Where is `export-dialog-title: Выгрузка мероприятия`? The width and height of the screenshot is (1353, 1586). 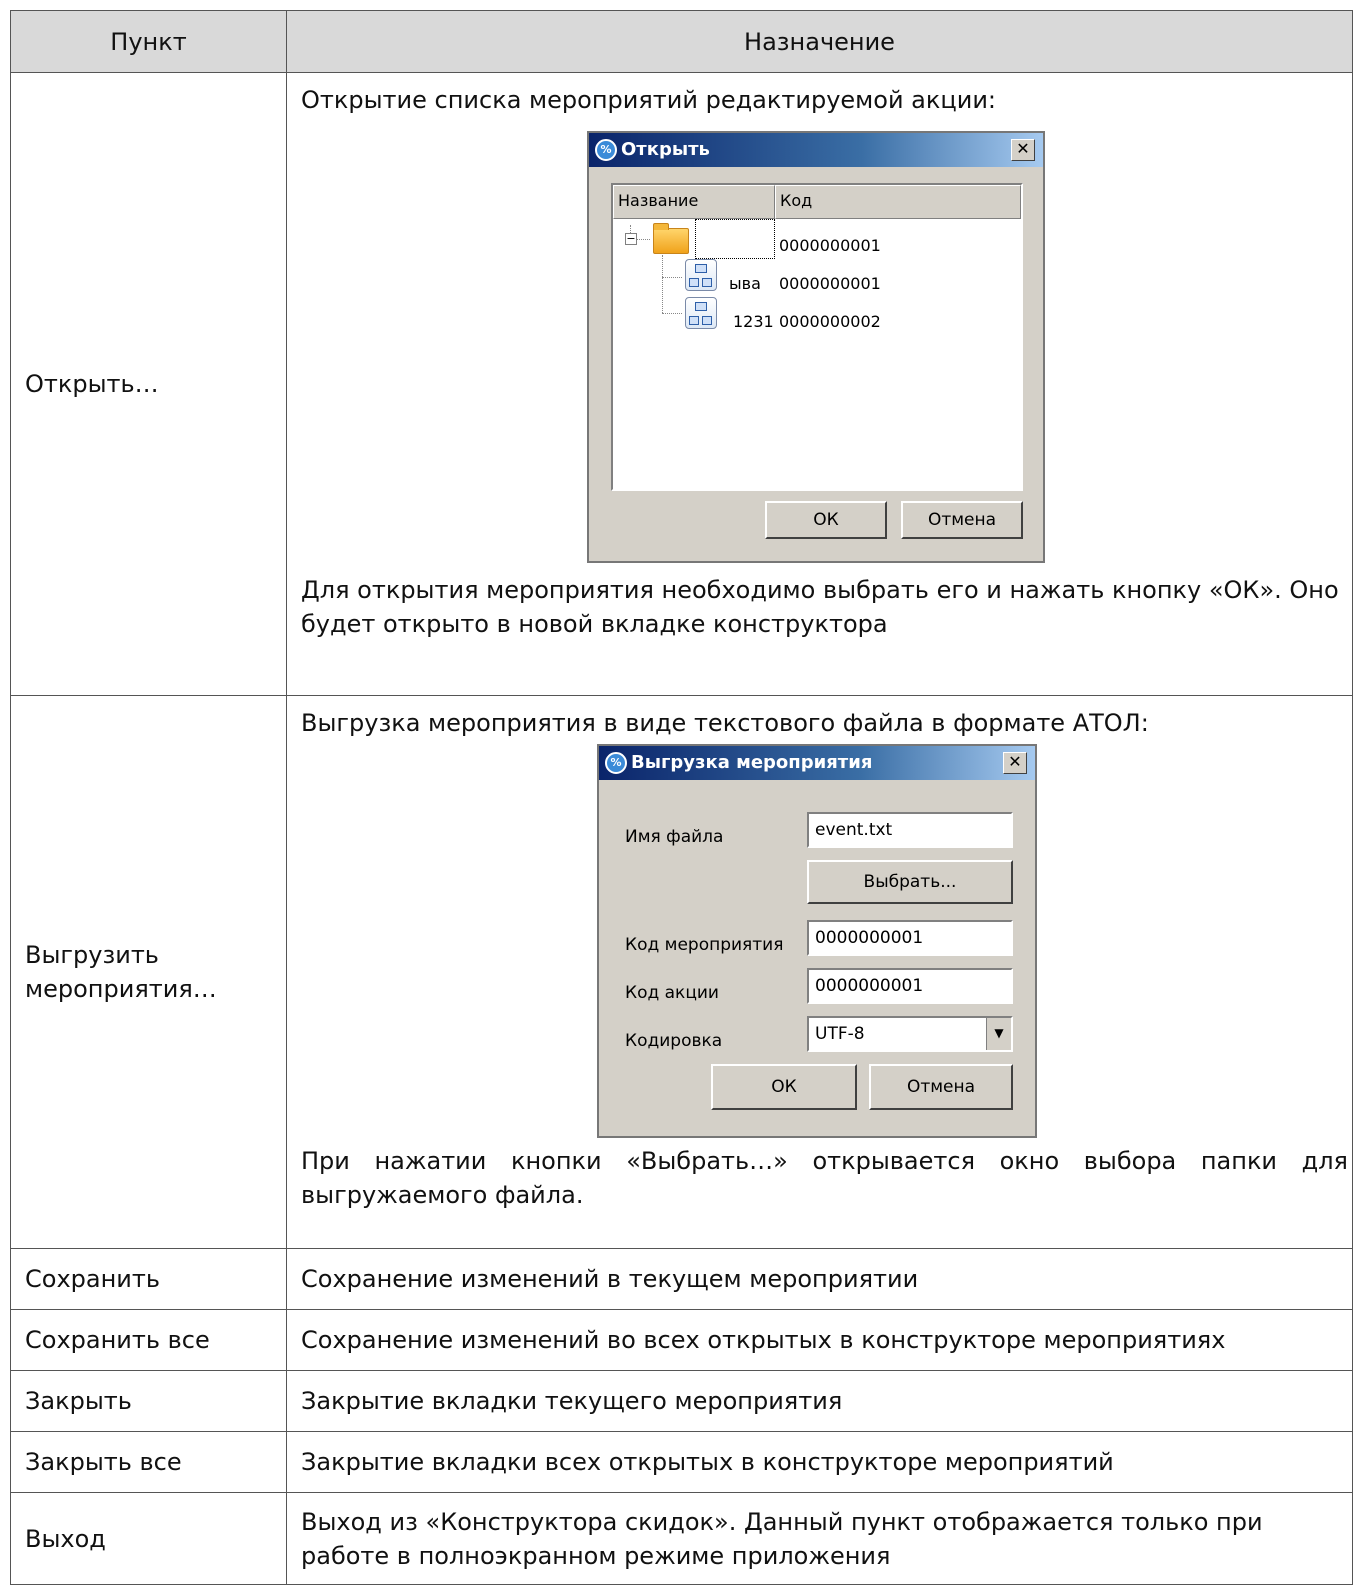 export-dialog-title: Выгрузка мероприятия is located at coordinates (752, 762).